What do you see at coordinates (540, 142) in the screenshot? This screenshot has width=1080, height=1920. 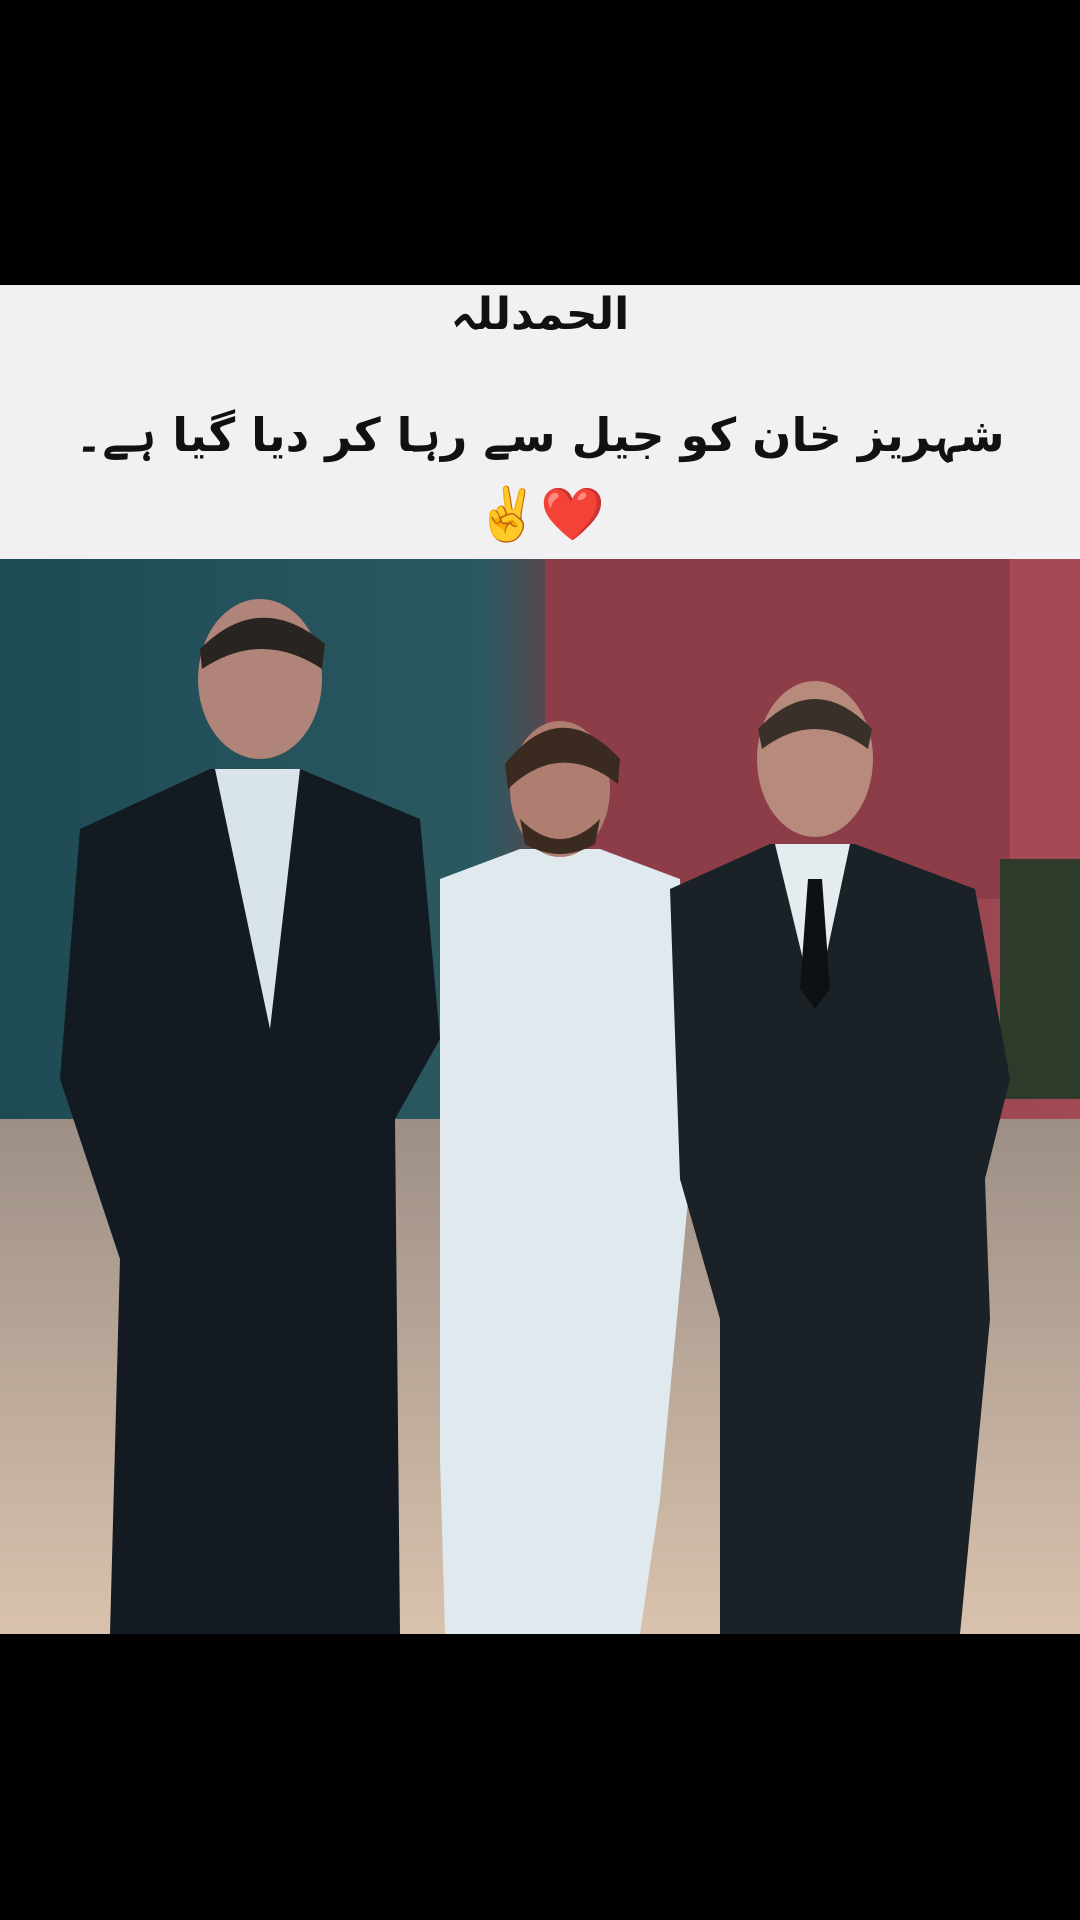 I see `top-letterbox` at bounding box center [540, 142].